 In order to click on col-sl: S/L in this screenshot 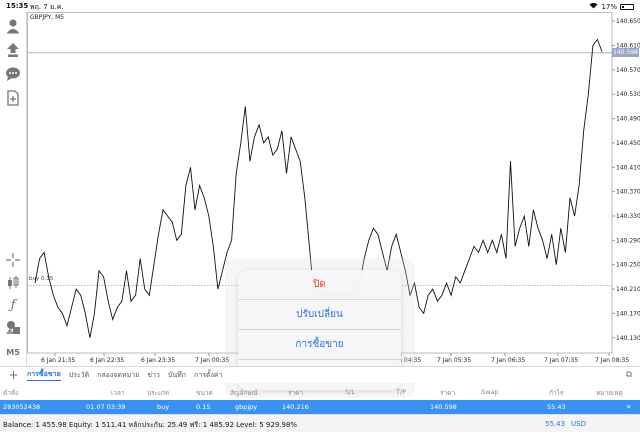, I will do `click(350, 392)`.